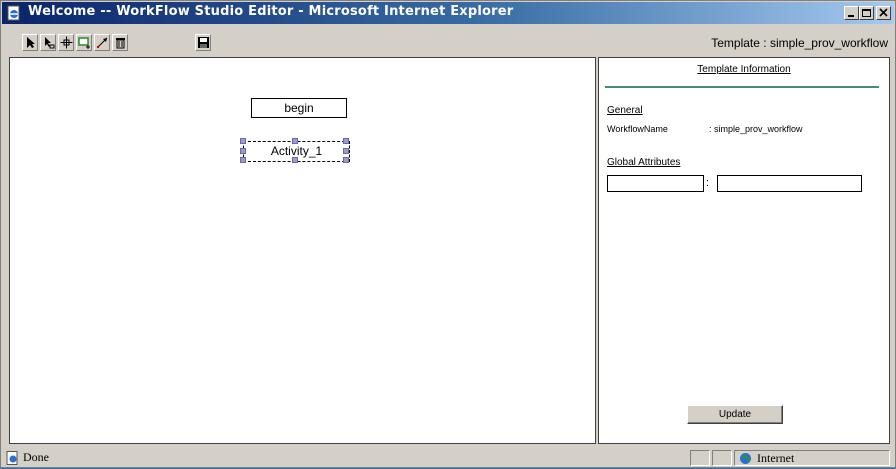 The height and width of the screenshot is (469, 896). What do you see at coordinates (776, 458) in the screenshot?
I see `zone-text: Internet` at bounding box center [776, 458].